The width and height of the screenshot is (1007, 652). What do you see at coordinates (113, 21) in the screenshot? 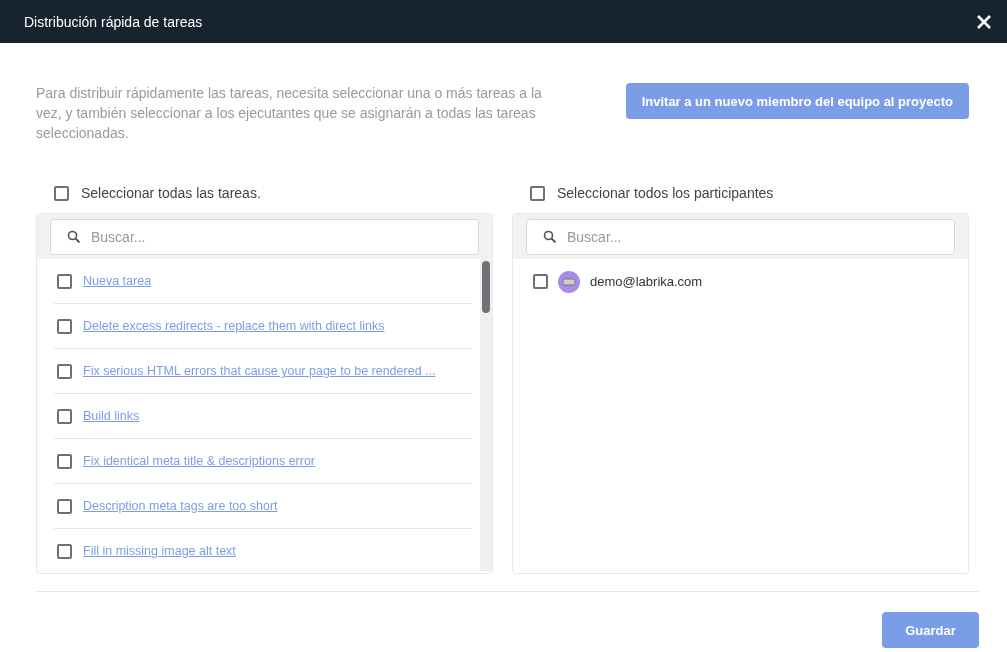
I see `window-title: Distribución rápida de tareas` at bounding box center [113, 21].